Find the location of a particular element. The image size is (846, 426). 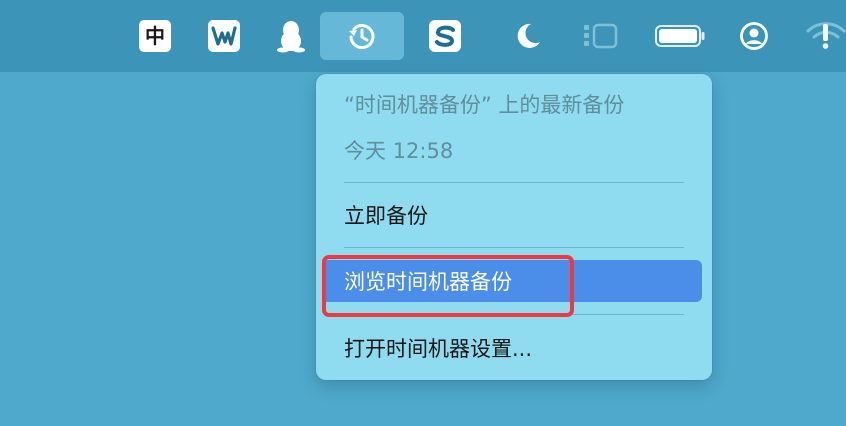

qq-penguin-icon is located at coordinates (291, 37).